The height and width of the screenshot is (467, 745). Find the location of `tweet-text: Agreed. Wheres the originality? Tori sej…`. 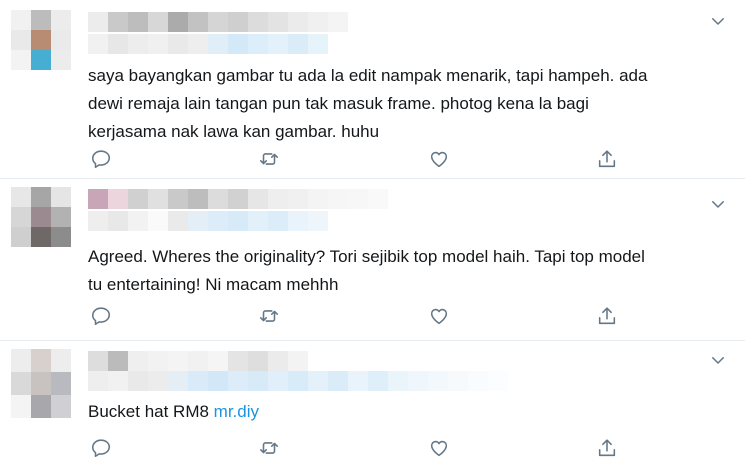

tweet-text: Agreed. Wheres the originality? Tori sej… is located at coordinates (366, 270).